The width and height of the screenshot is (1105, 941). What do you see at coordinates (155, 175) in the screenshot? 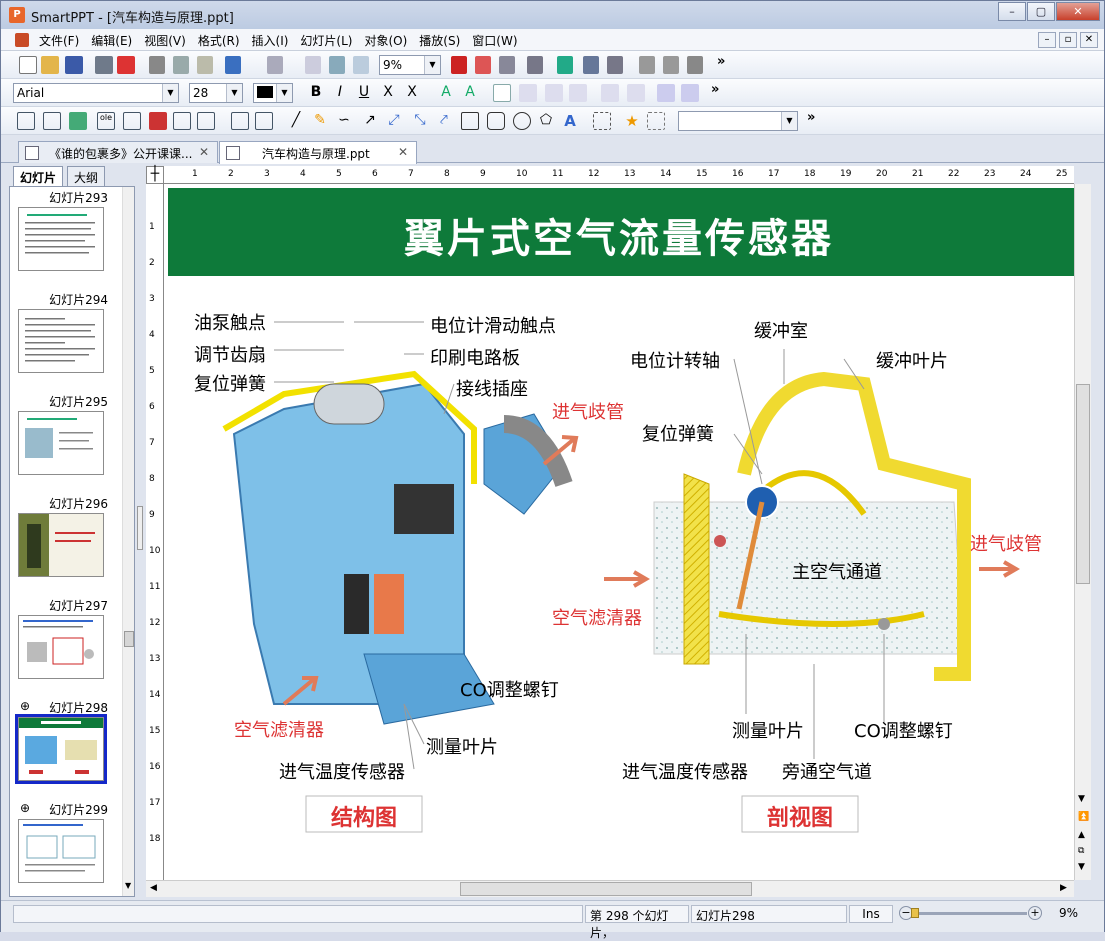
I see `ruler-origin-icon: ┼` at bounding box center [155, 175].